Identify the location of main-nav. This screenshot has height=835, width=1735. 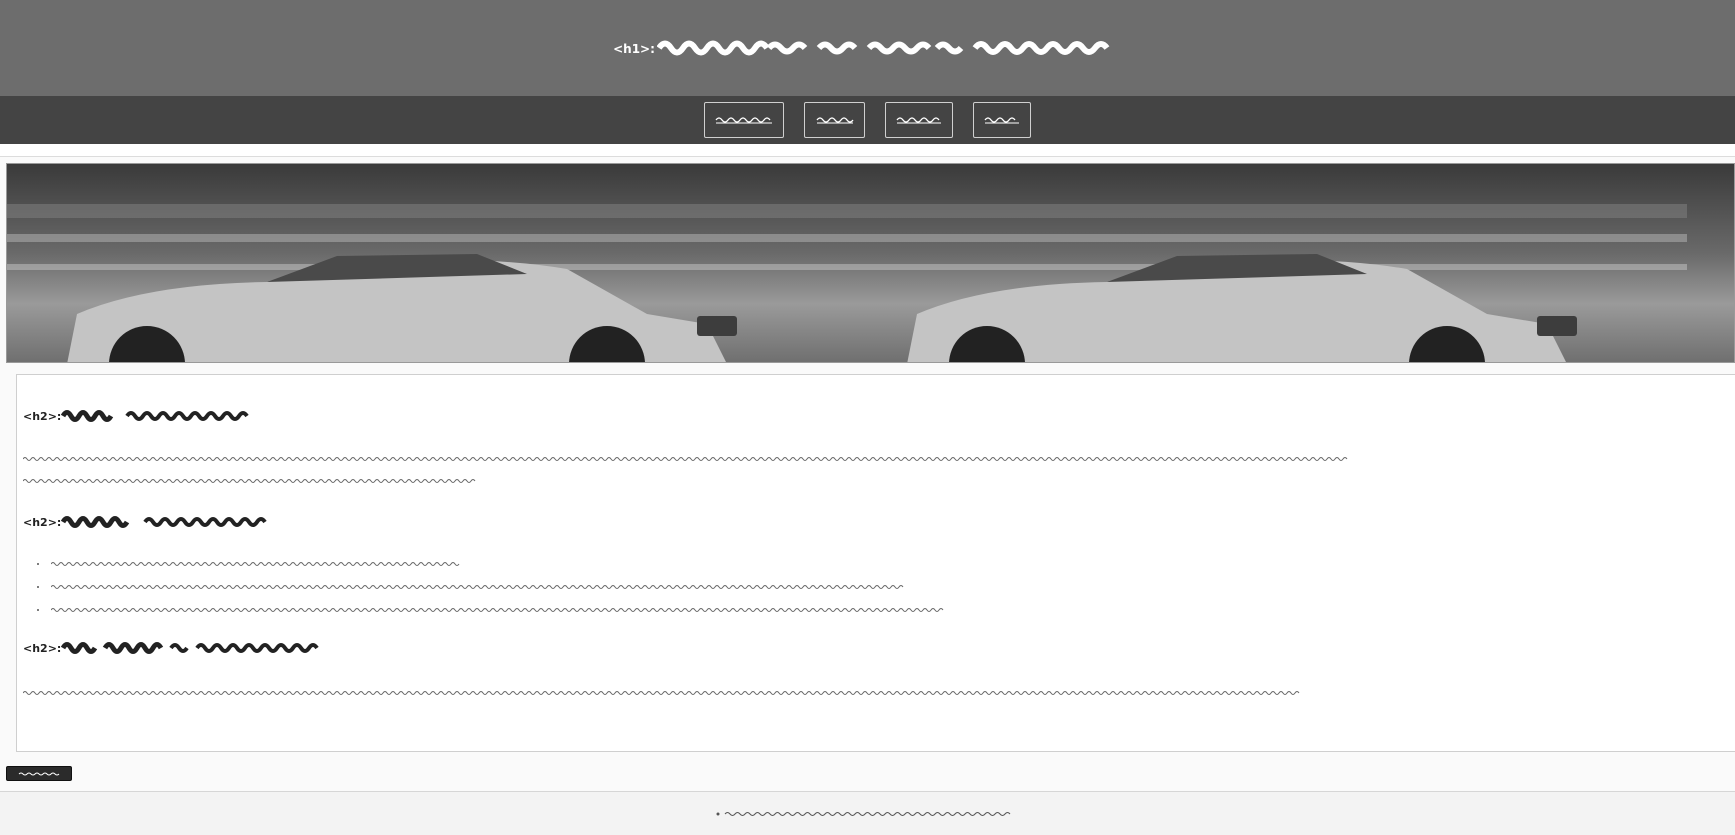
(867, 120).